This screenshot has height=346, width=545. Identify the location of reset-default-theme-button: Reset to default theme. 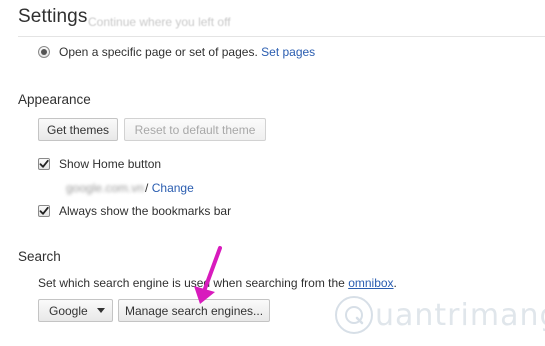
(195, 129).